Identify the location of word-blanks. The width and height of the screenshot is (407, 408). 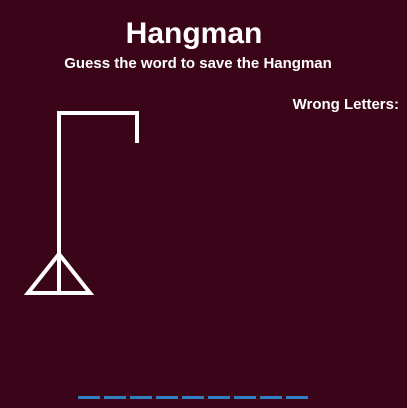
(193, 391).